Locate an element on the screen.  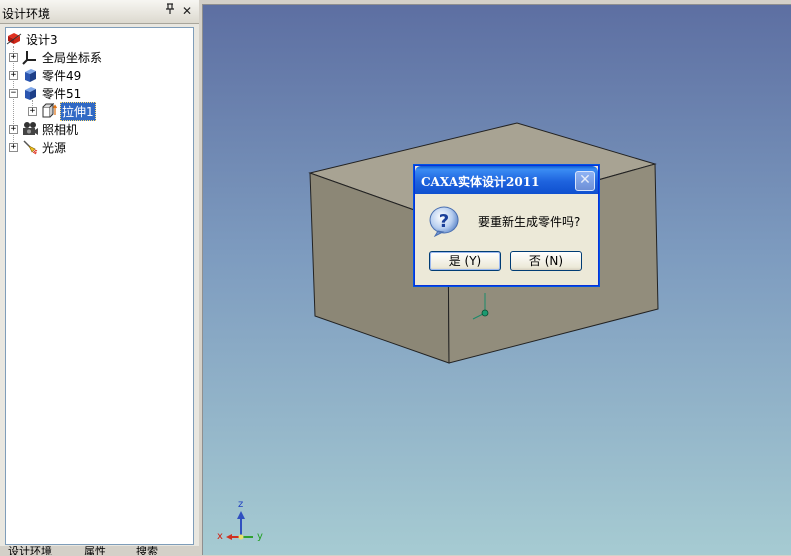
tree-item-label: 光源 is located at coordinates (54, 147).